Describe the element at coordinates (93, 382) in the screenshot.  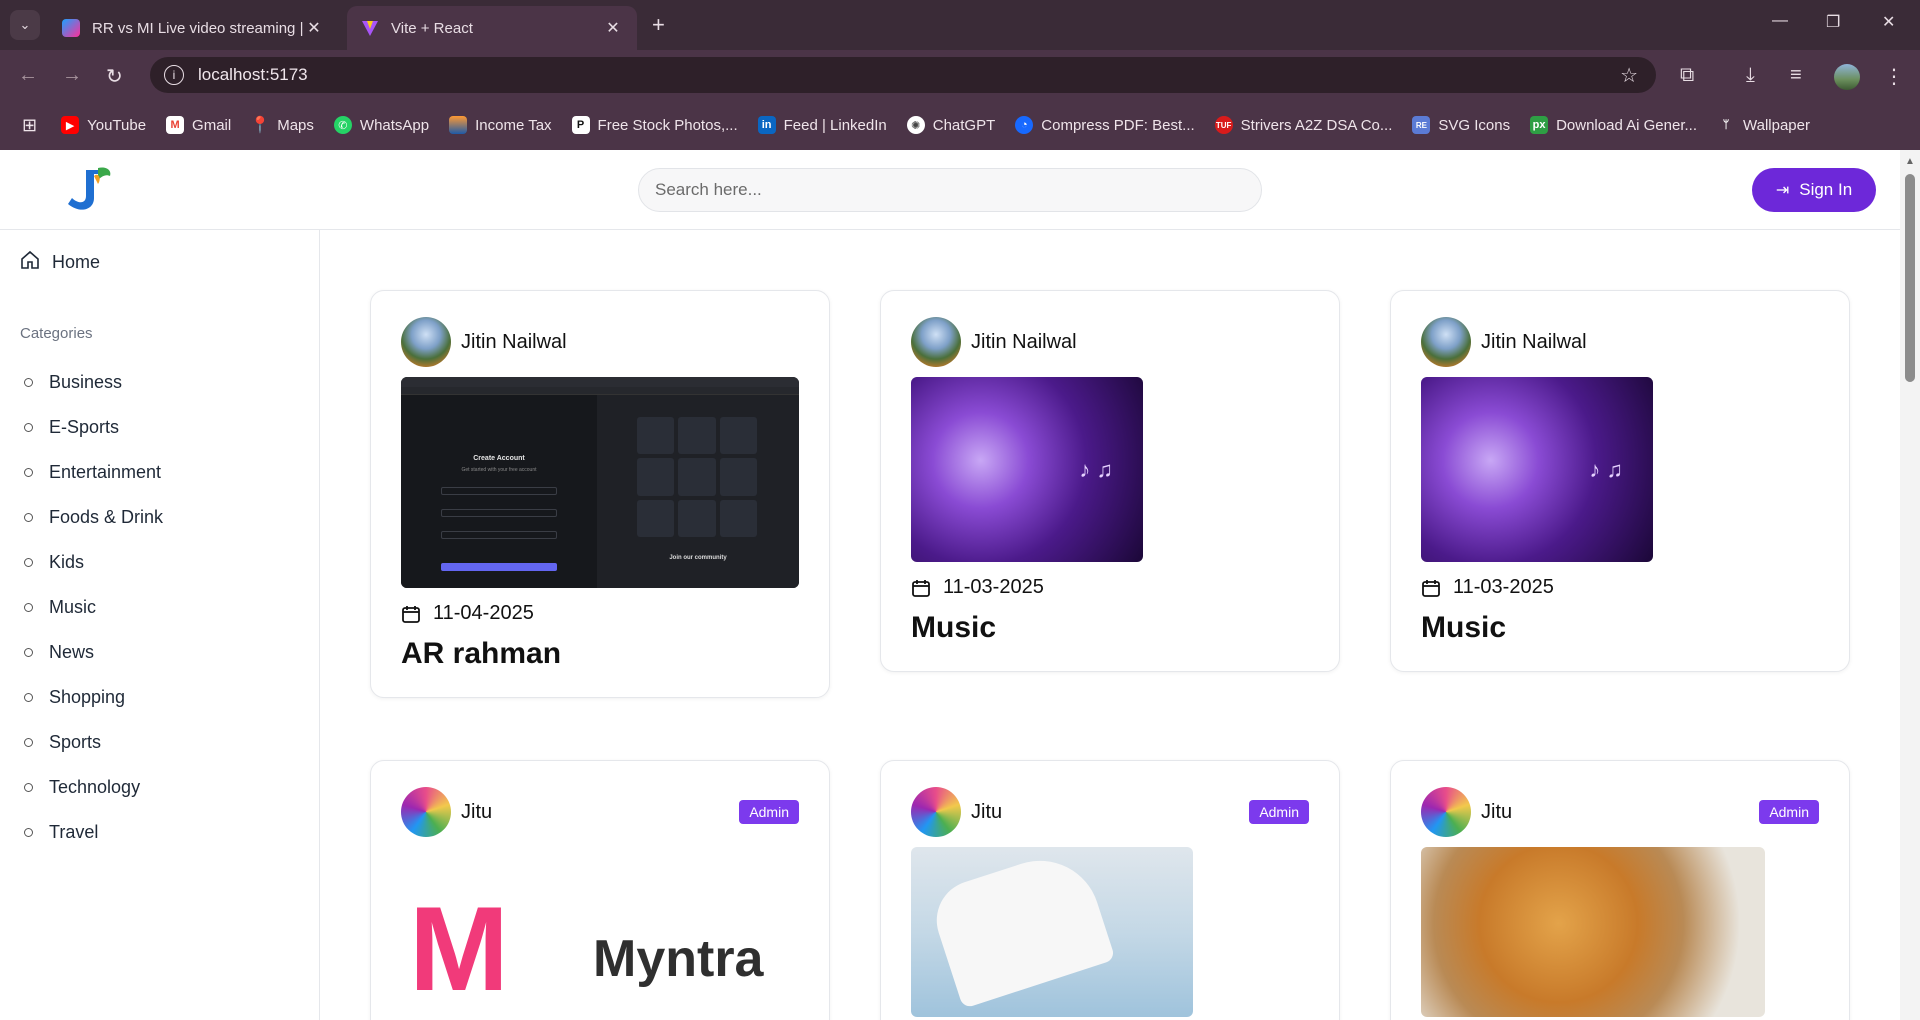
I see `category-business: Business` at that location.